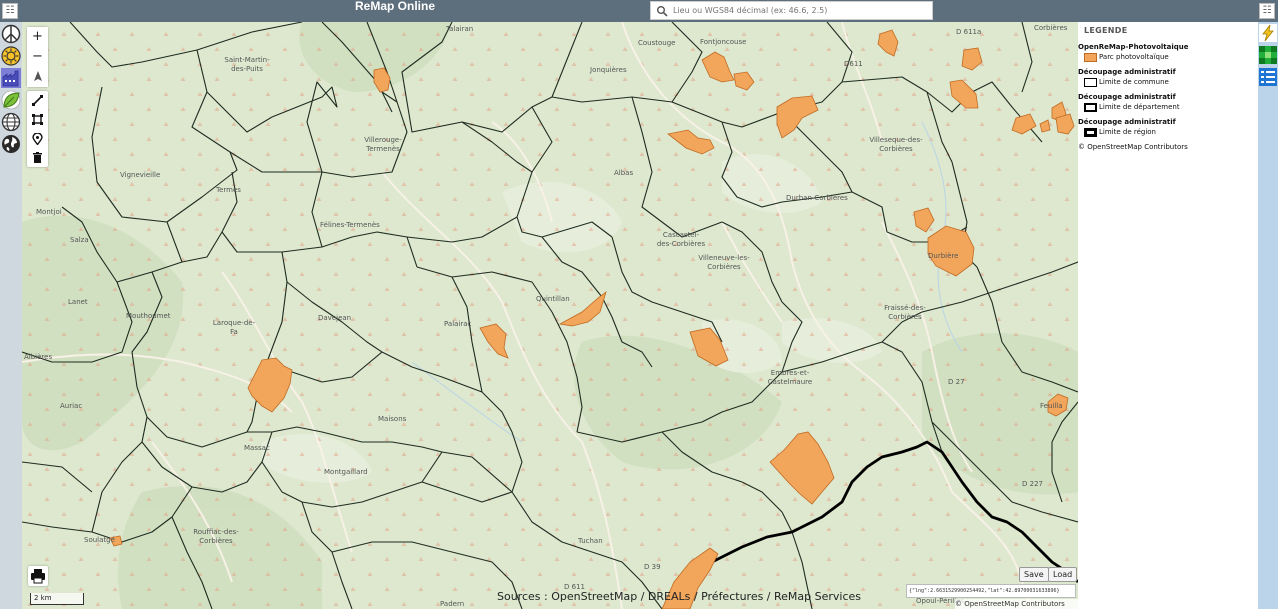 The width and height of the screenshot is (1278, 609). I want to click on place-label: Embres-et-Castelmaure, so click(790, 377).